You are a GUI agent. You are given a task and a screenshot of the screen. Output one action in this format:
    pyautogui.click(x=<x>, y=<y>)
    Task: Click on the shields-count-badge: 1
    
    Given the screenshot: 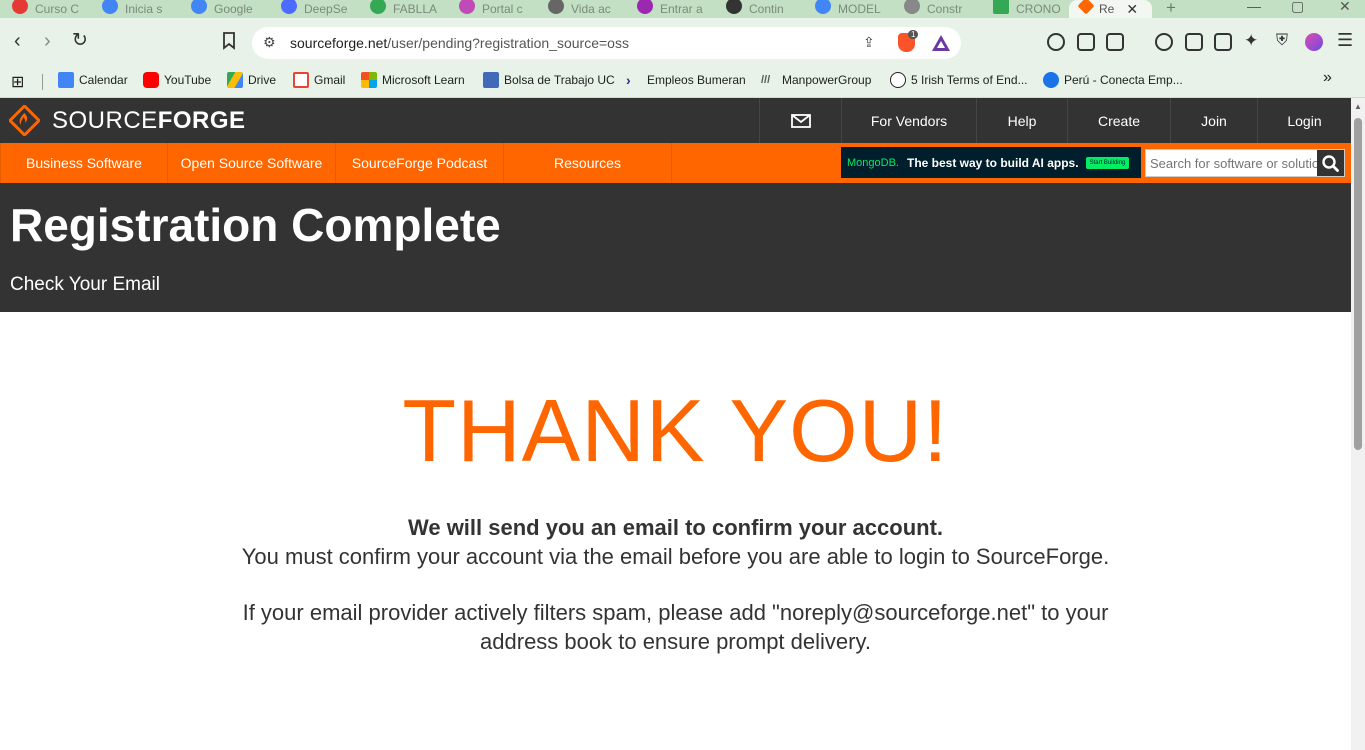 What is the action you would take?
    pyautogui.click(x=913, y=34)
    